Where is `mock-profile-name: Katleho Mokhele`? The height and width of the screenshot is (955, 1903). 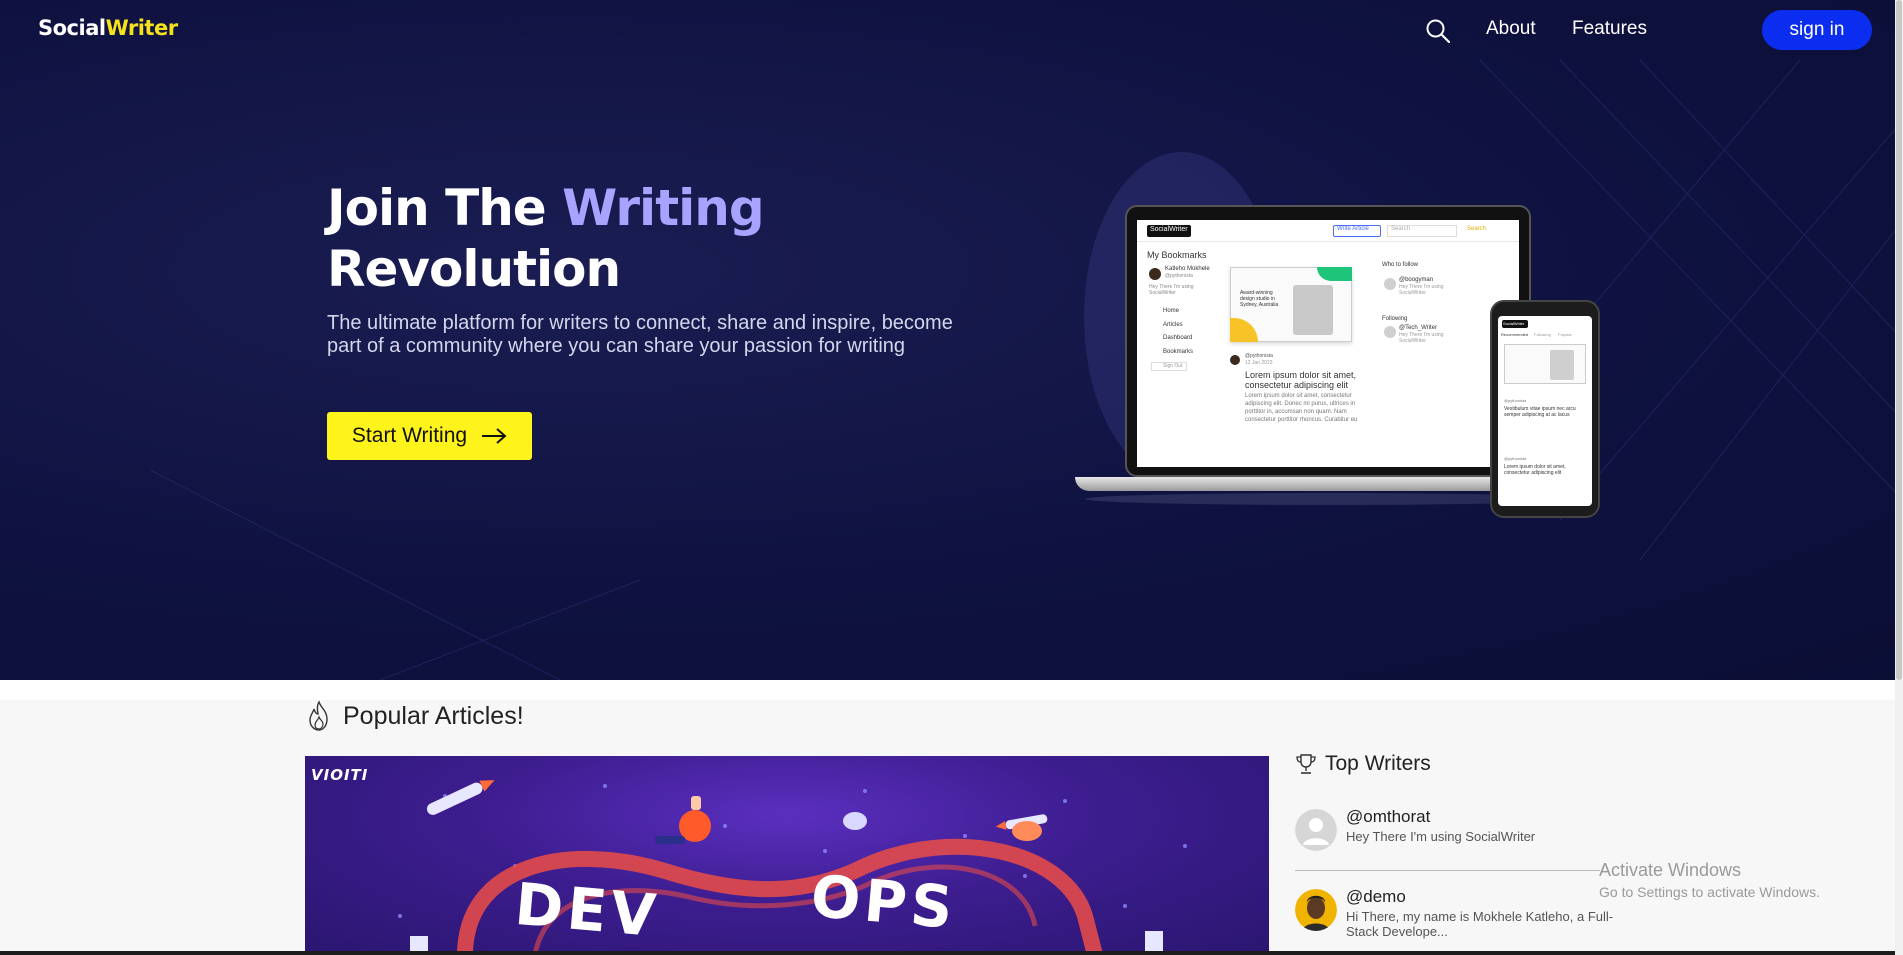
mock-profile-name: Katleho Mokhele is located at coordinates (1187, 269).